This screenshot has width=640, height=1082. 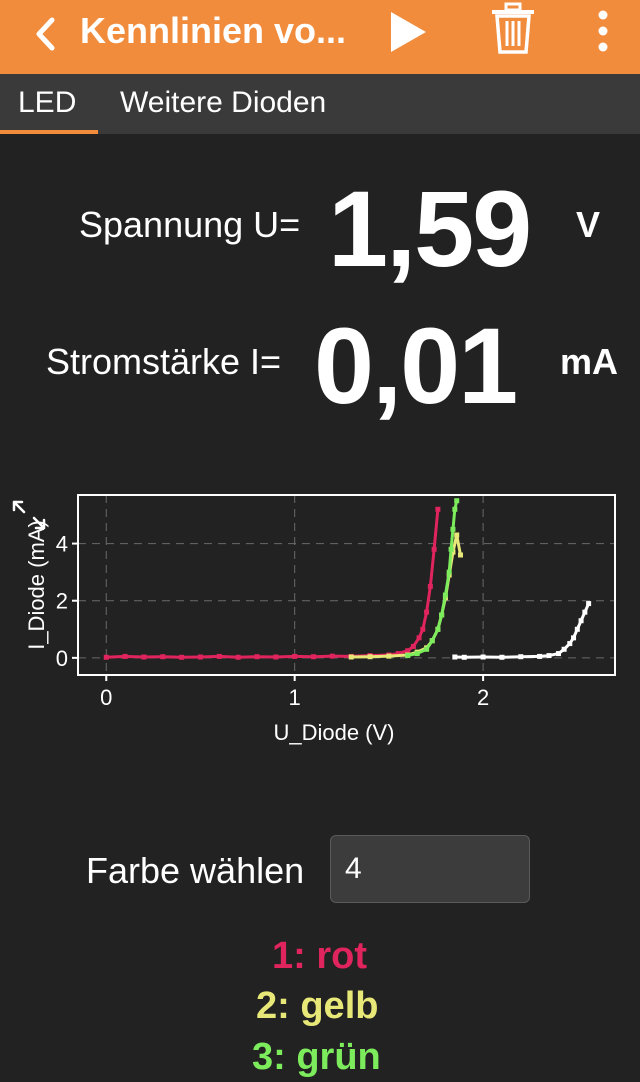 What do you see at coordinates (416, 365) in the screenshot?
I see `current-value: 0,01` at bounding box center [416, 365].